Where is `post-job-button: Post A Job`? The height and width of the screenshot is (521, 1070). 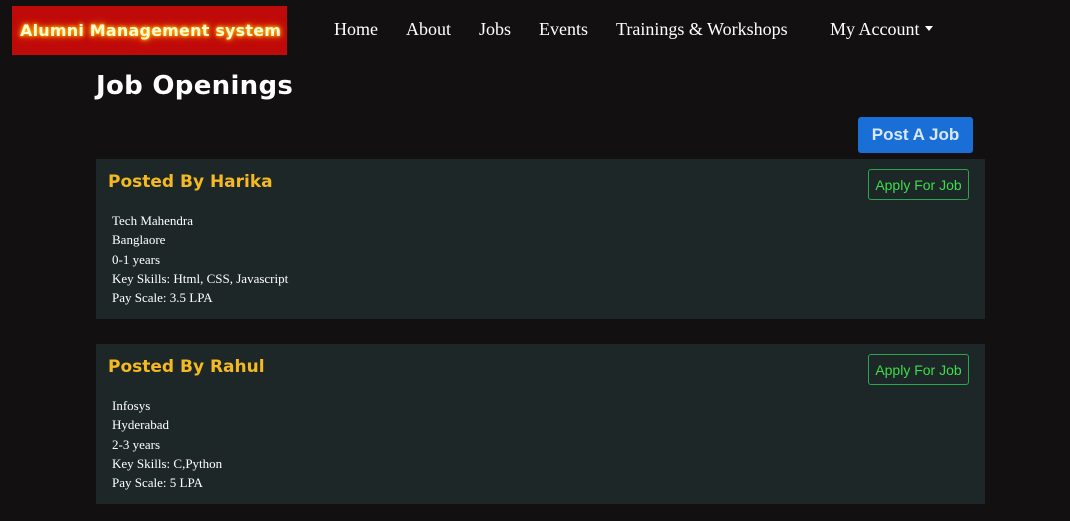
post-job-button: Post A Job is located at coordinates (915, 135).